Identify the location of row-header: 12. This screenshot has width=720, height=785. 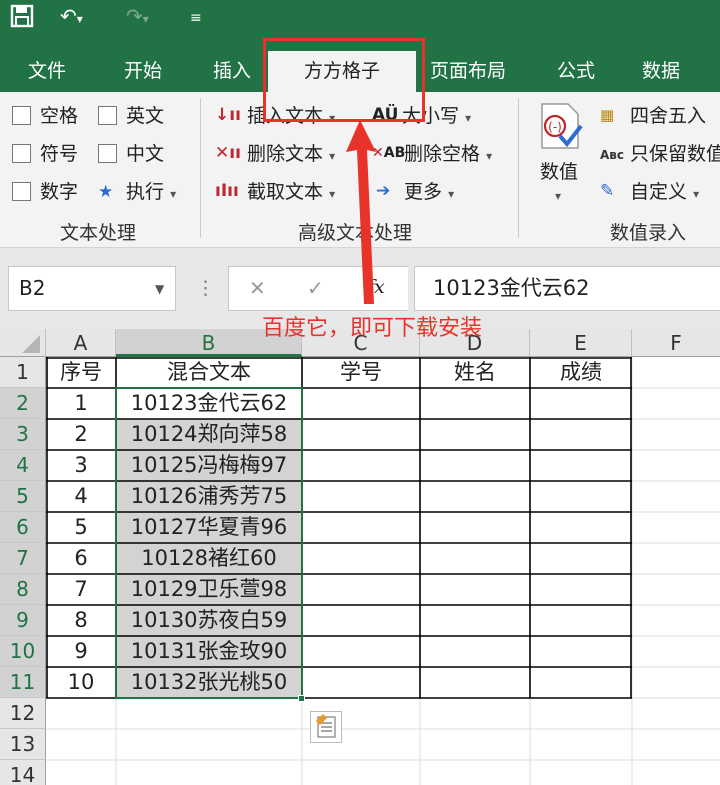
(23, 713).